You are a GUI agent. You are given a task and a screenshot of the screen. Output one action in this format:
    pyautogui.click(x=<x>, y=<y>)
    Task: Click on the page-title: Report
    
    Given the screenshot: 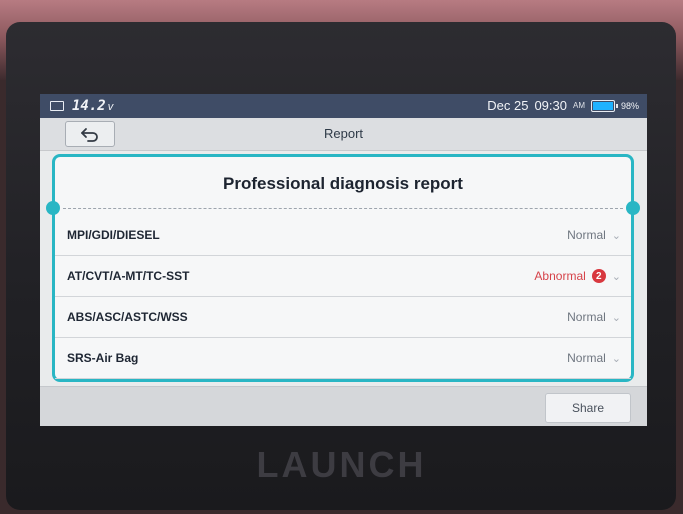 What is the action you would take?
    pyautogui.click(x=343, y=133)
    